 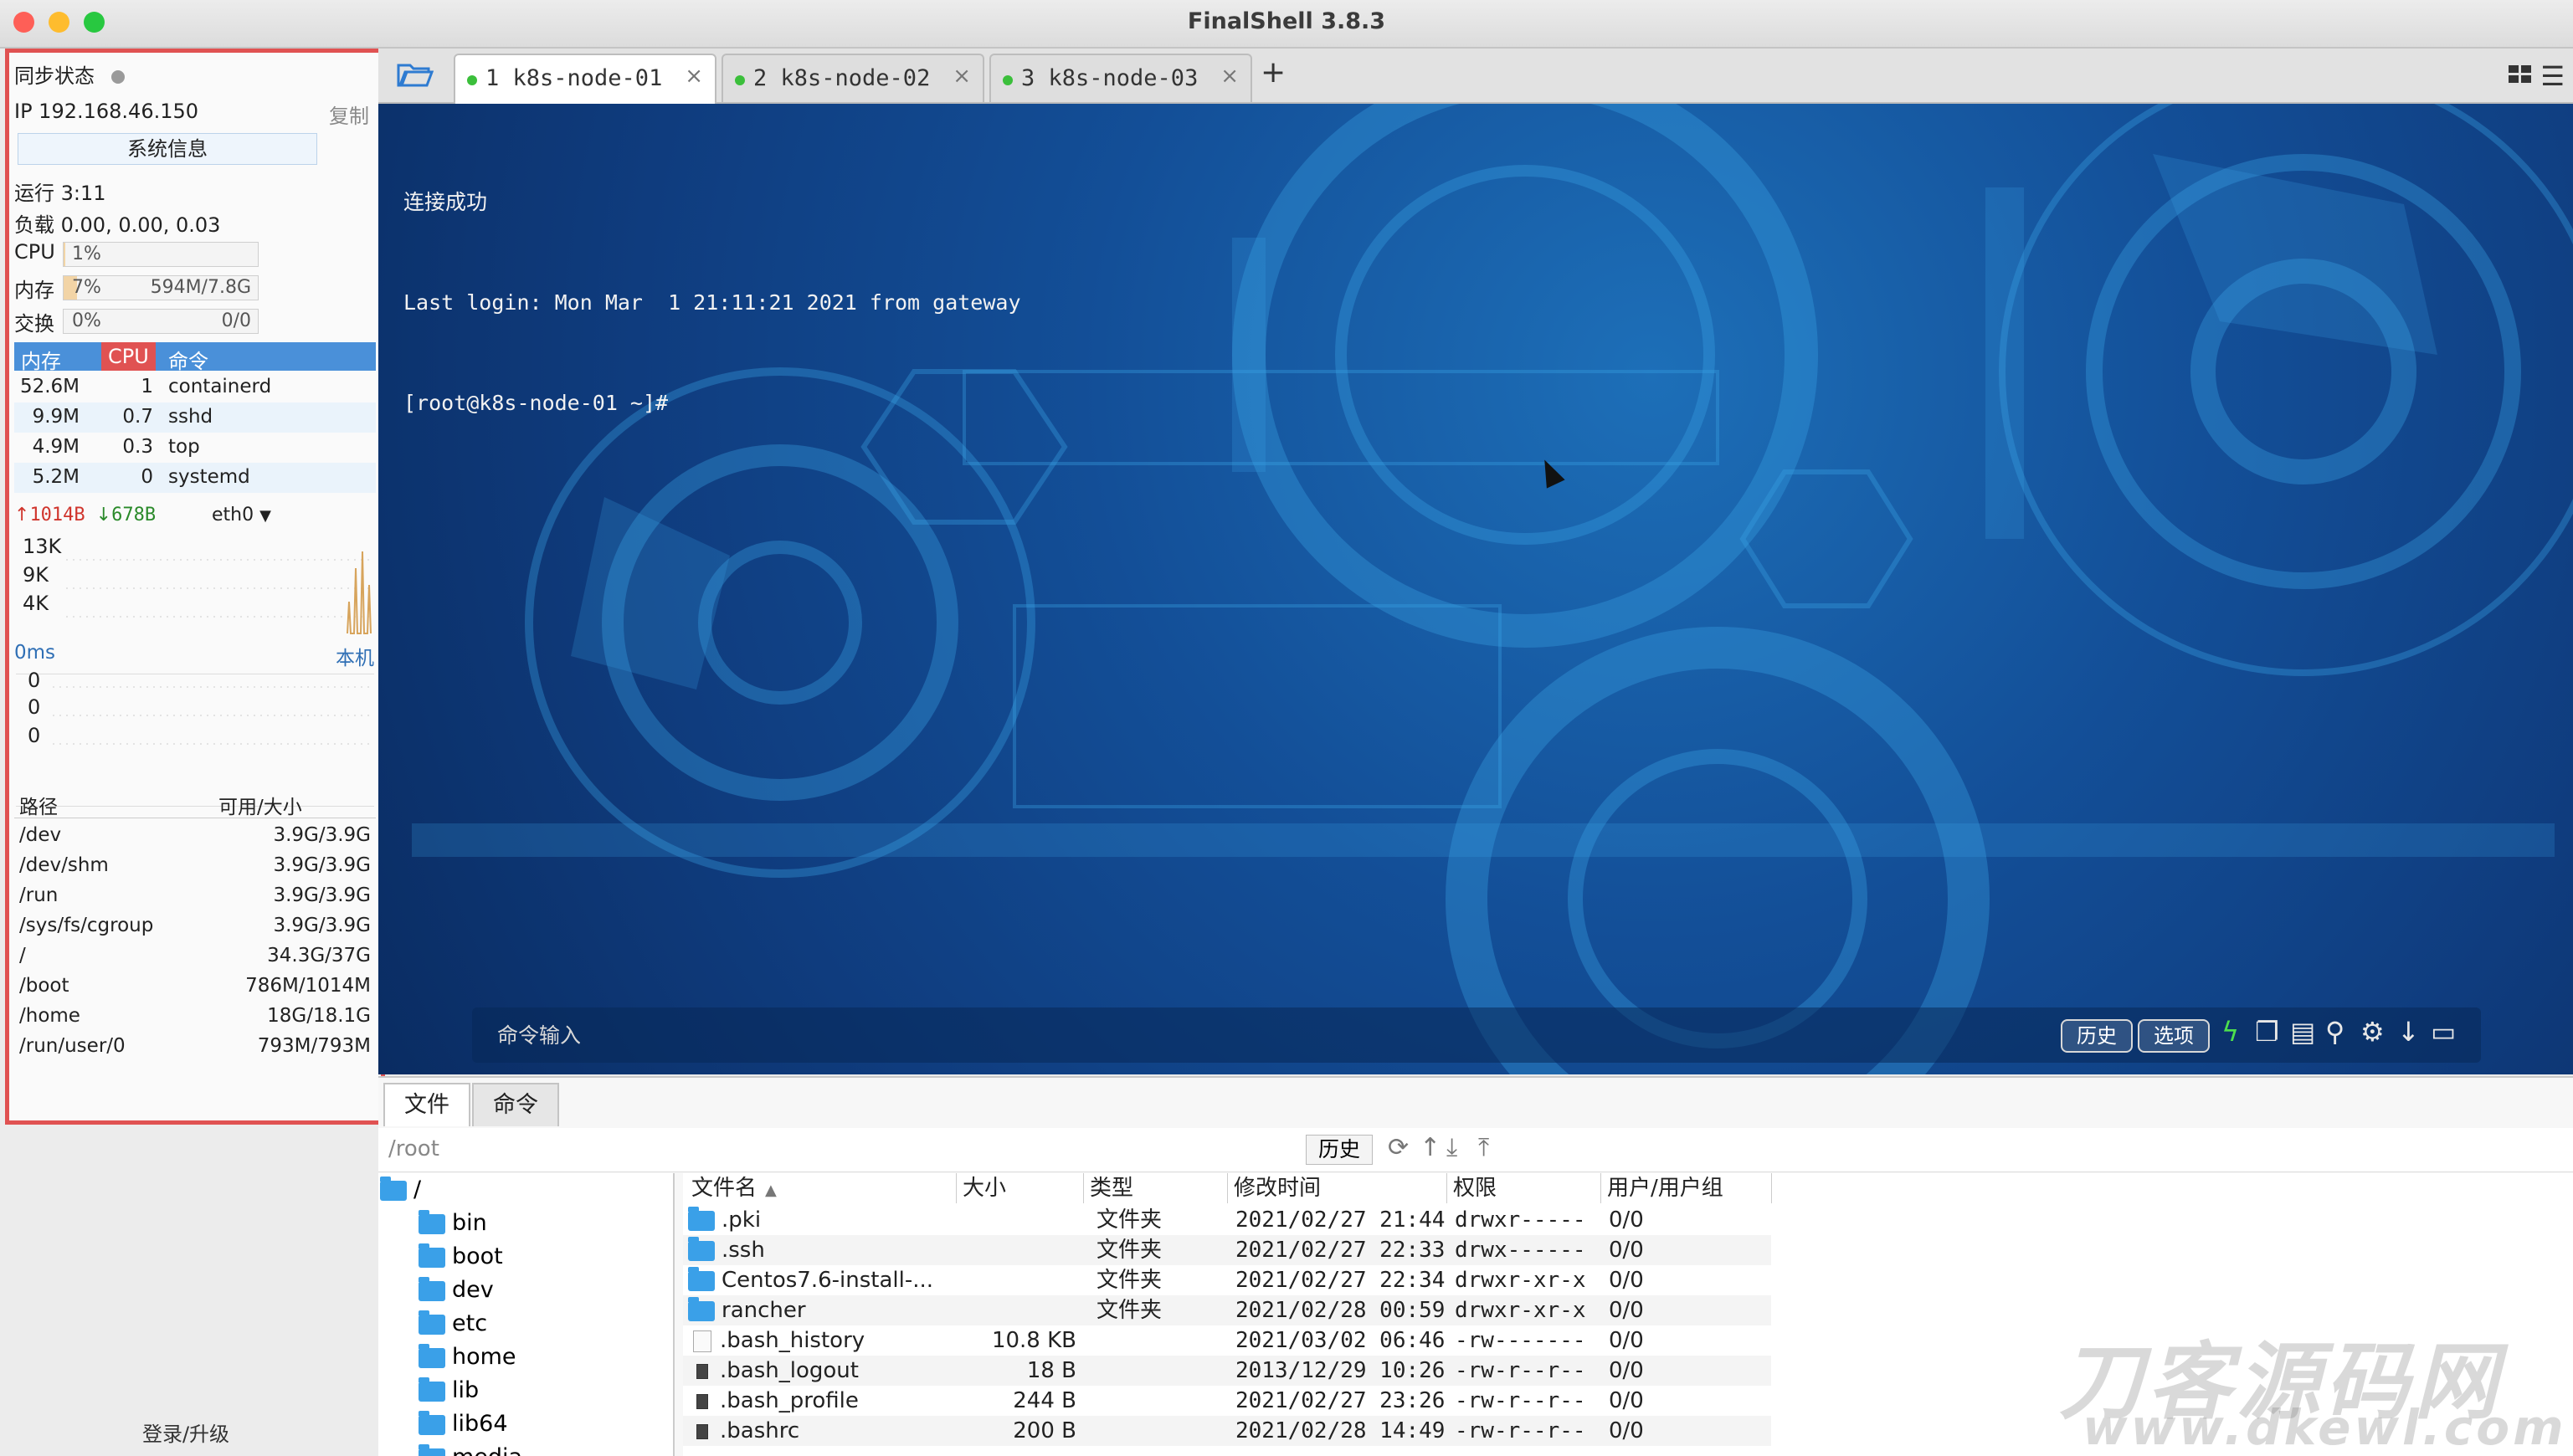 What do you see at coordinates (190, 417) in the screenshot?
I see `process-command: sshd` at bounding box center [190, 417].